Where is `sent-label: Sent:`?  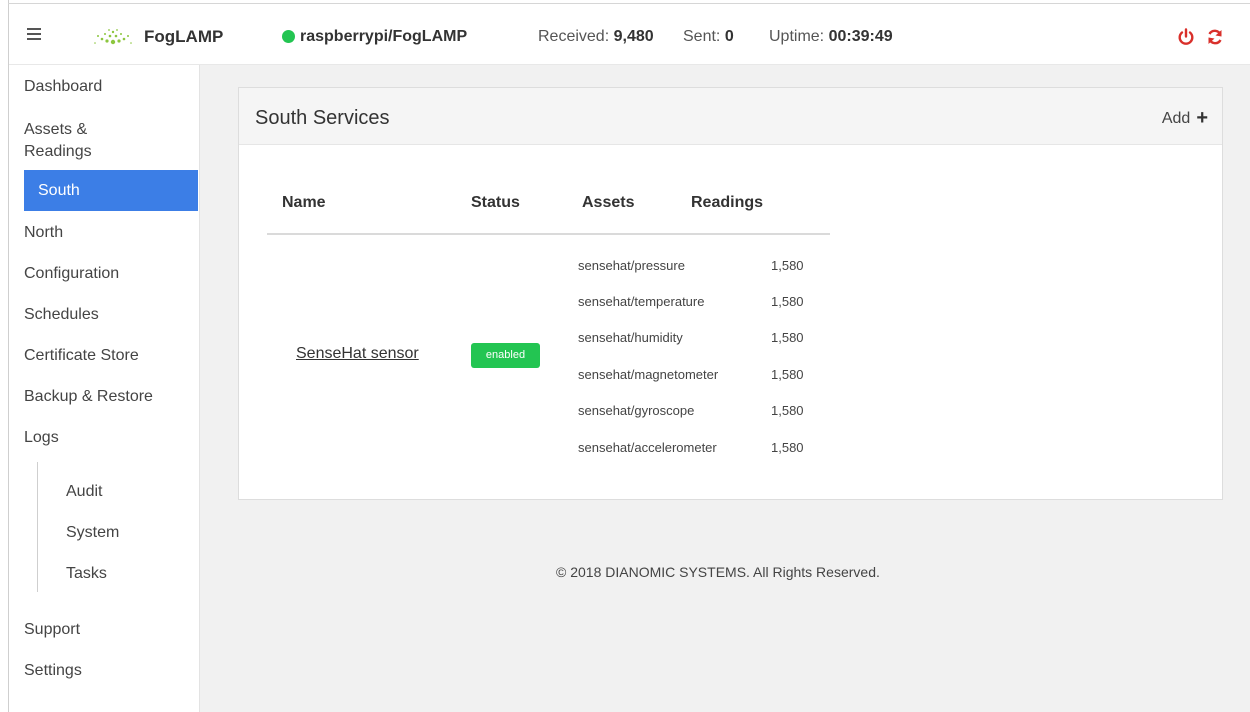 sent-label: Sent: is located at coordinates (702, 36).